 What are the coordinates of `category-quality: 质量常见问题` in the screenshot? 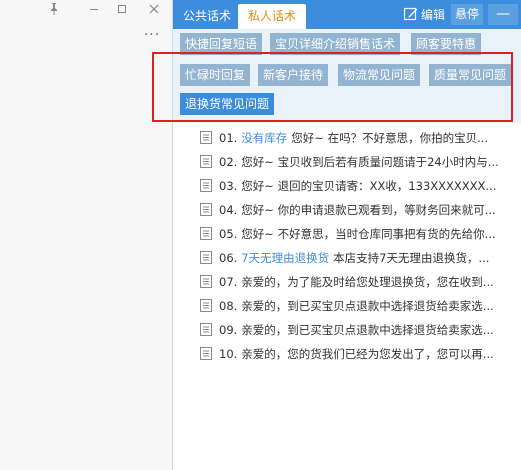 It's located at (470, 75).